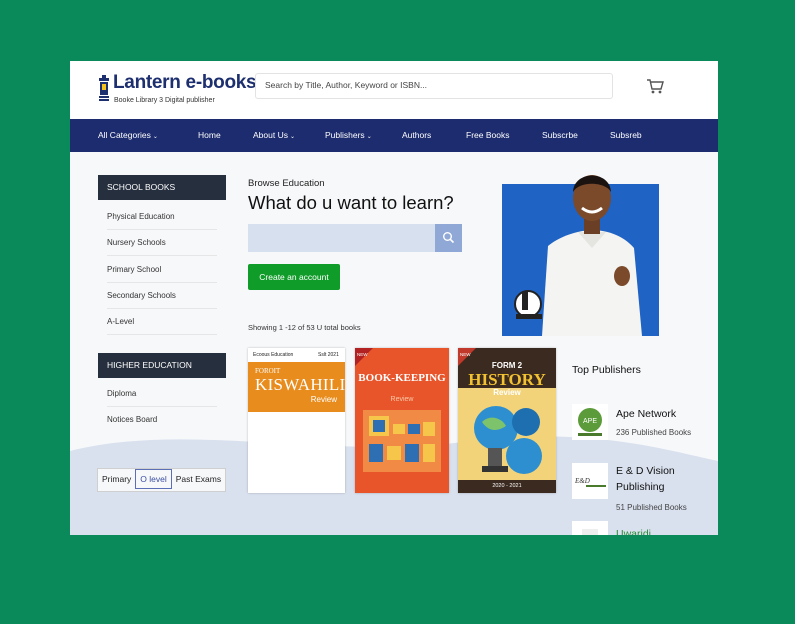  I want to click on book-year: 2020 - 2021, so click(507, 486).